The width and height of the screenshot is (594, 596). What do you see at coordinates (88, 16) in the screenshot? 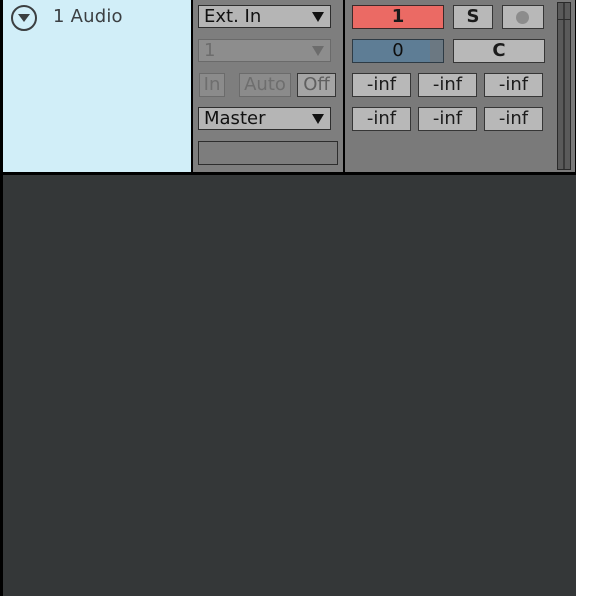
I see `track-name: 1 Audio` at bounding box center [88, 16].